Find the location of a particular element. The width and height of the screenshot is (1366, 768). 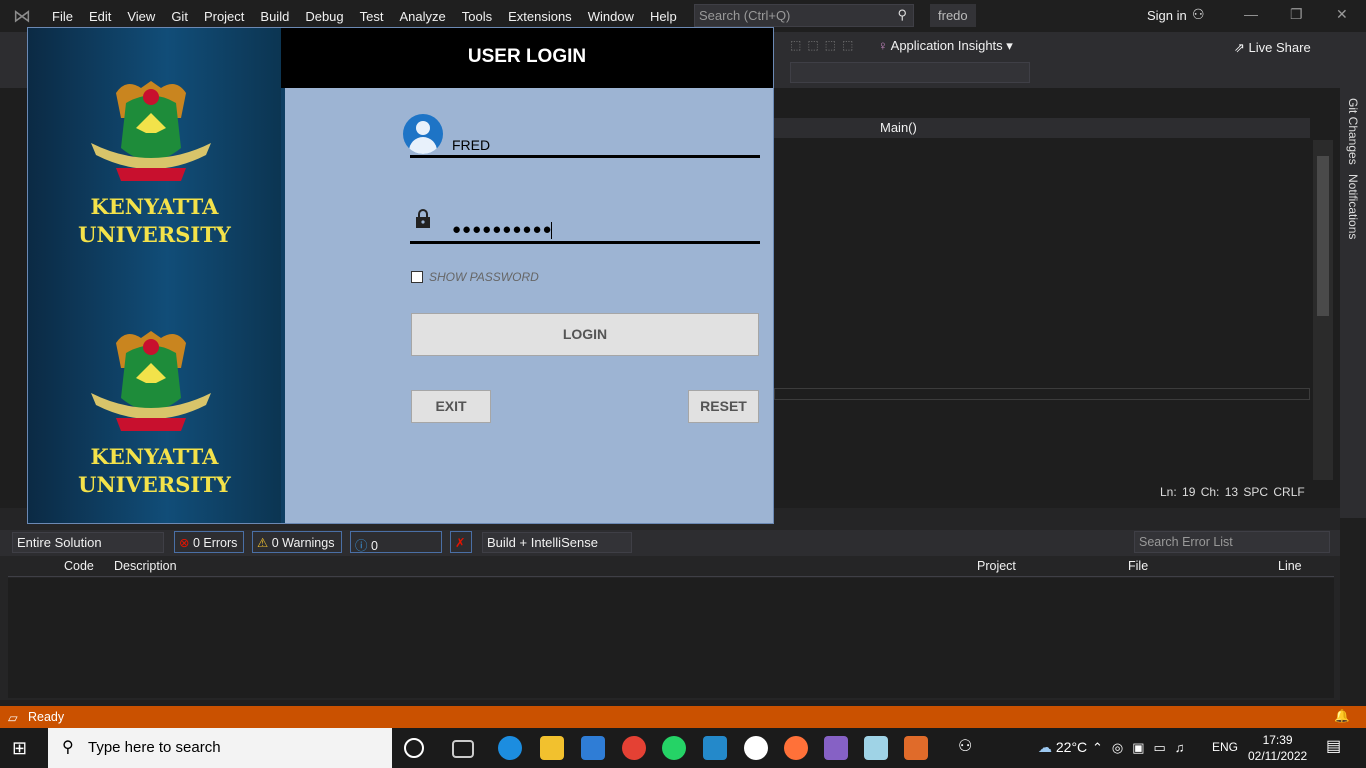

app-w-icon is located at coordinates (756, 748).